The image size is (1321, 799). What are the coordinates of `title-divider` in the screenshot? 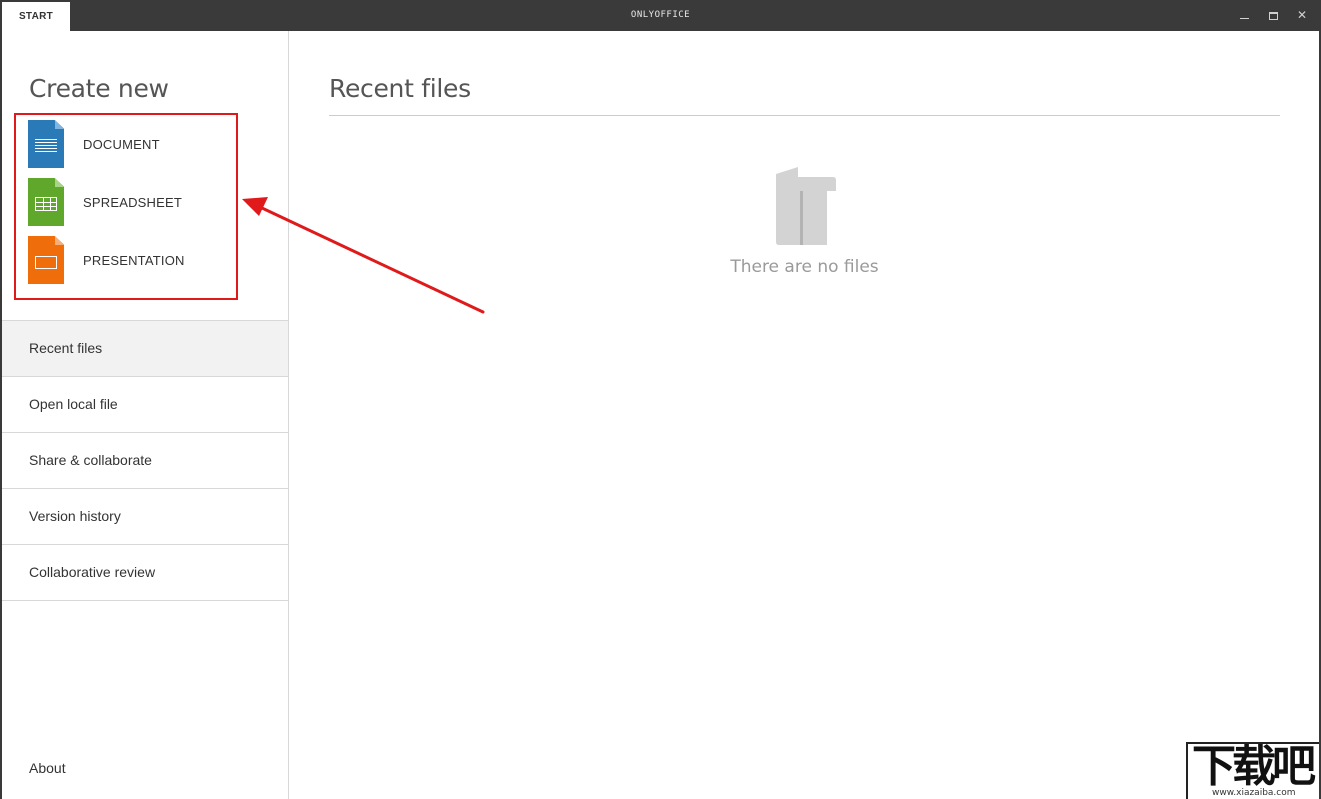 It's located at (804, 115).